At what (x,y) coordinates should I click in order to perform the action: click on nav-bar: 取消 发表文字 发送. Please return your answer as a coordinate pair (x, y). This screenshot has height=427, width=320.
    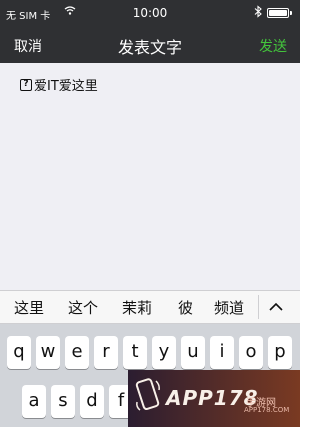
    Looking at the image, I should click on (150, 45).